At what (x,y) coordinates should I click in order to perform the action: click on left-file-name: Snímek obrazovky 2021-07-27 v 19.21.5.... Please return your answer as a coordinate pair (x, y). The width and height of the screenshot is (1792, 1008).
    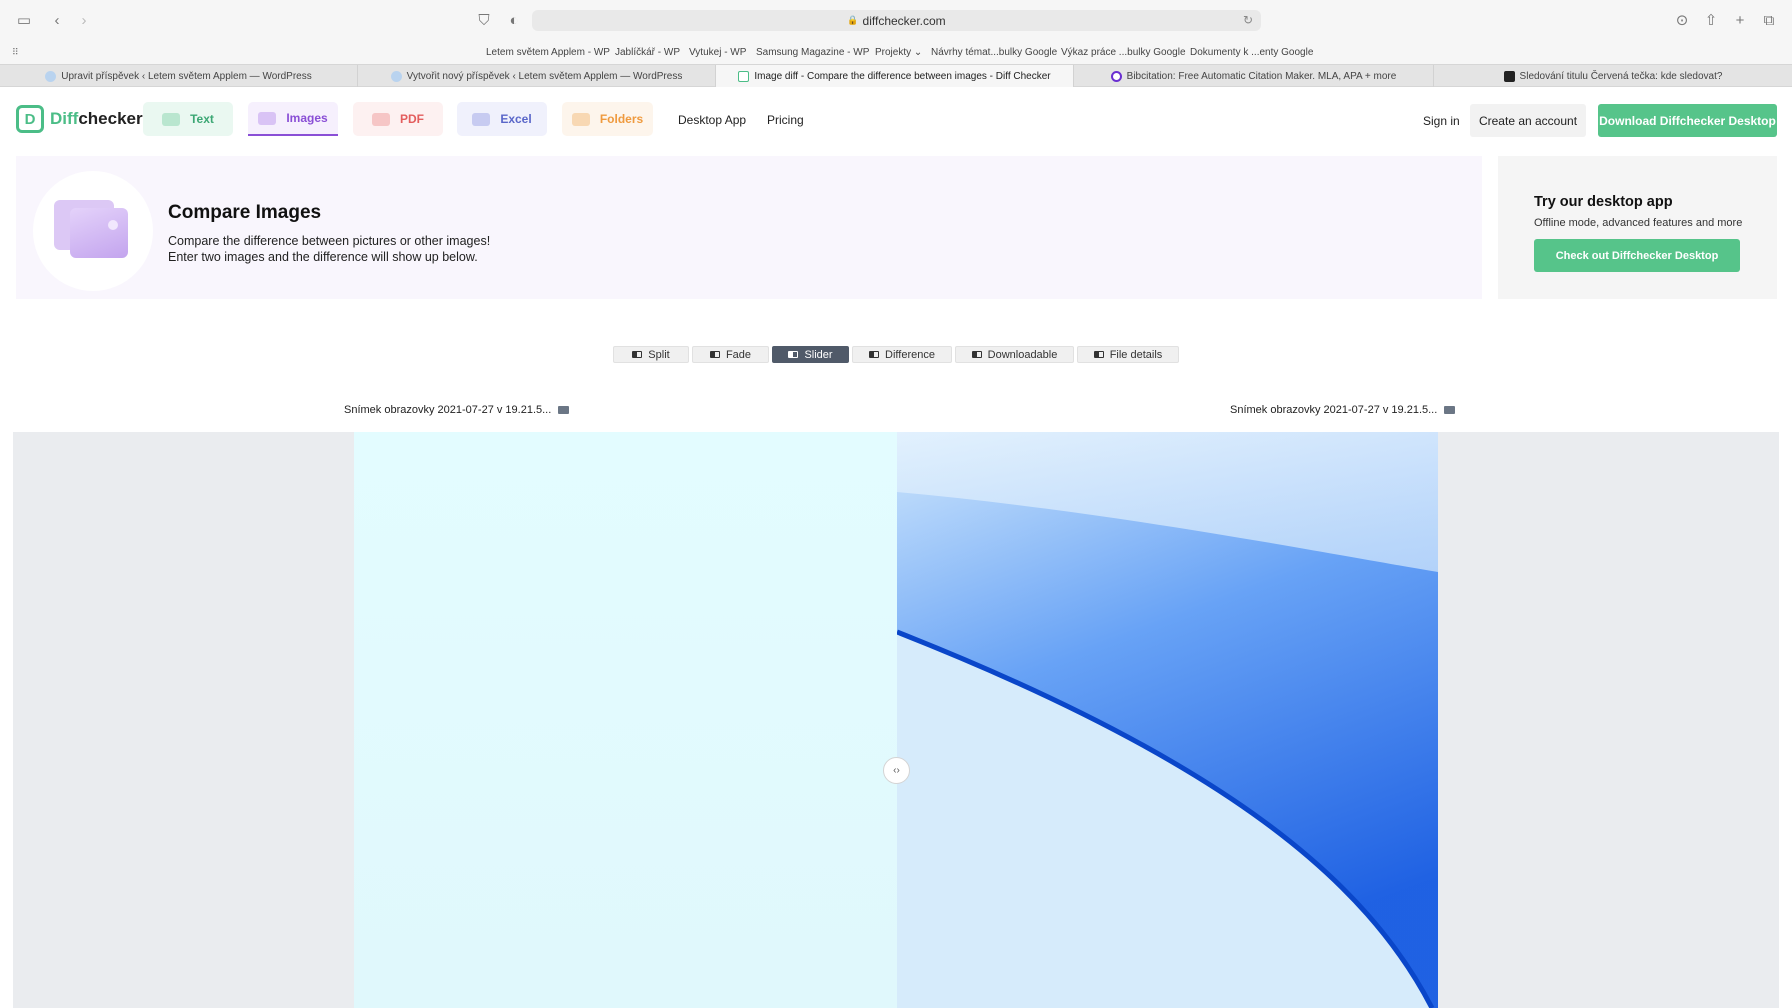
    Looking at the image, I should click on (457, 410).